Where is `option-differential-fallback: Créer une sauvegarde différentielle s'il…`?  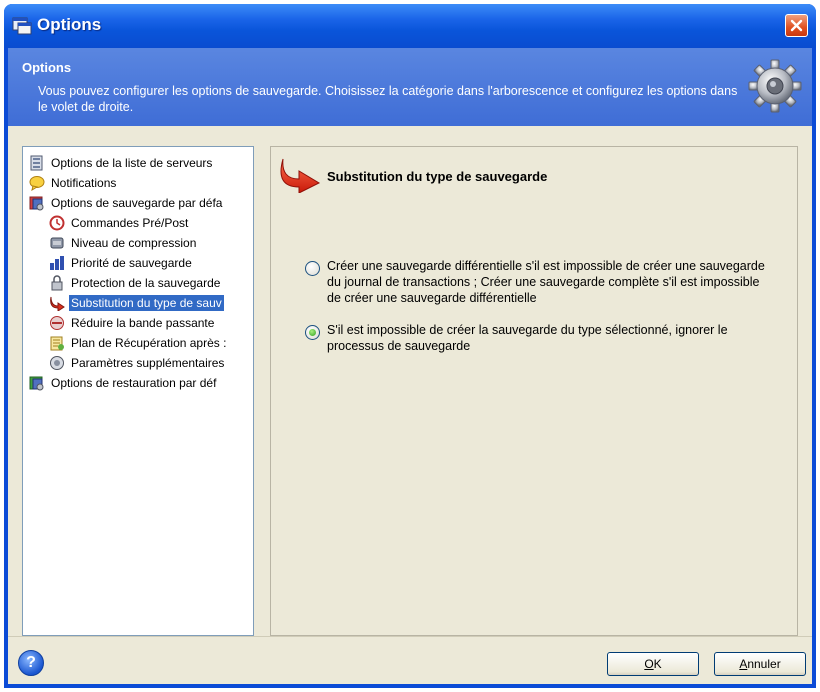
option-differential-fallback: Créer une sauvegarde différentielle s'il… is located at coordinates (540, 282).